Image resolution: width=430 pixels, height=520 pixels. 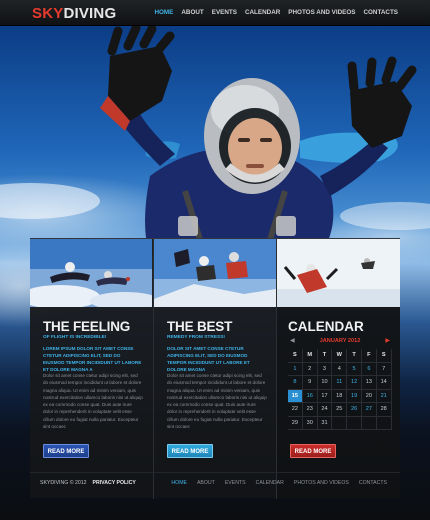 What do you see at coordinates (235, 483) in the screenshot?
I see `footer-nav-events: EVENTS` at bounding box center [235, 483].